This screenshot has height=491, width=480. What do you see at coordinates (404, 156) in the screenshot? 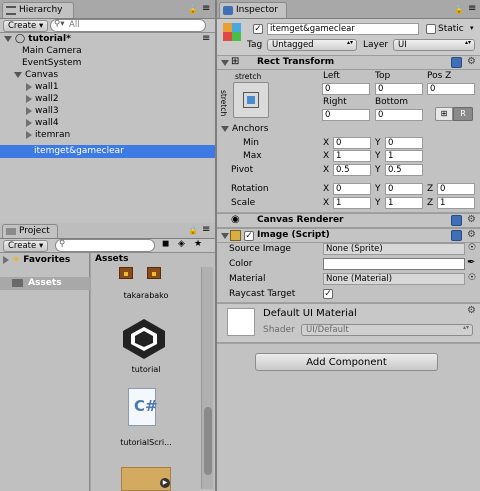
I see `anchor-max-y-field: 1` at bounding box center [404, 156].